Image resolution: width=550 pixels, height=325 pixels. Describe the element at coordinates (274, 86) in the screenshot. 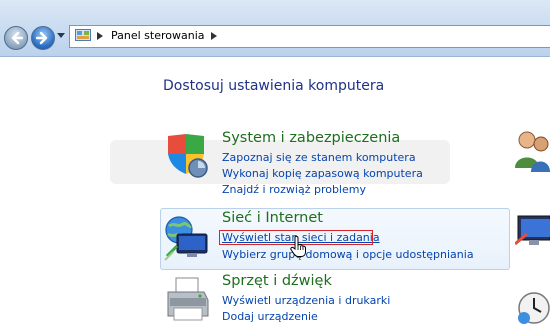

I see `page-title: Dostosuj ustawienia komputera` at that location.